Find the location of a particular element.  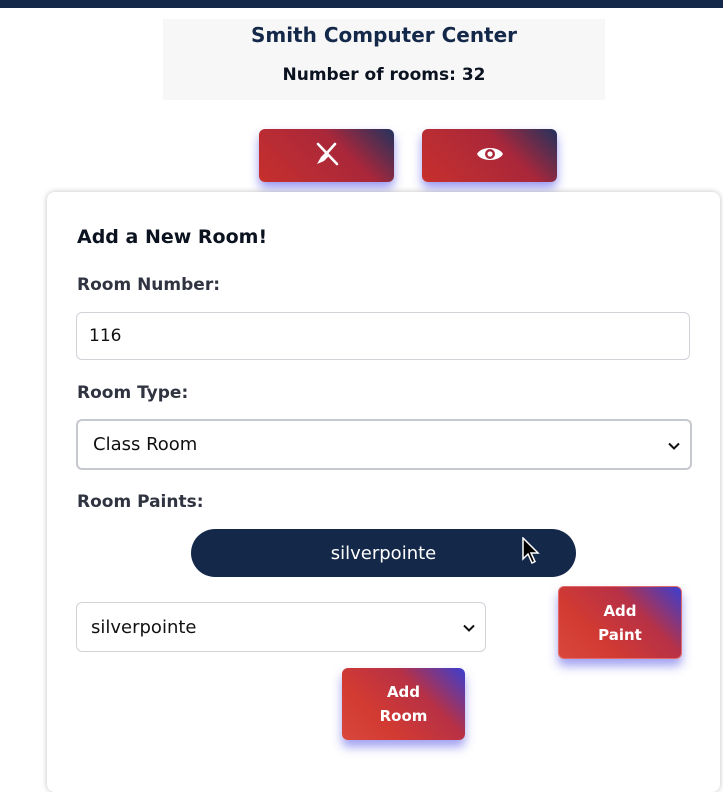

paint-select-value: silverpointe is located at coordinates (144, 627).